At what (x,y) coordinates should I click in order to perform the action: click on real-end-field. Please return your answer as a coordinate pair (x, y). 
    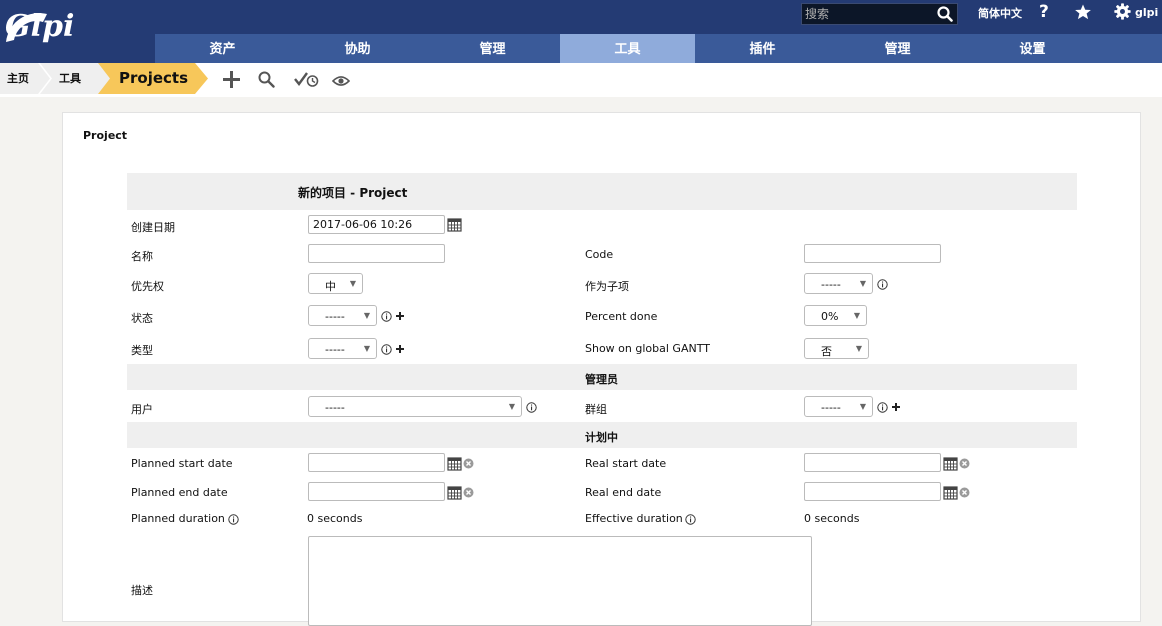
    Looking at the image, I should click on (872, 491).